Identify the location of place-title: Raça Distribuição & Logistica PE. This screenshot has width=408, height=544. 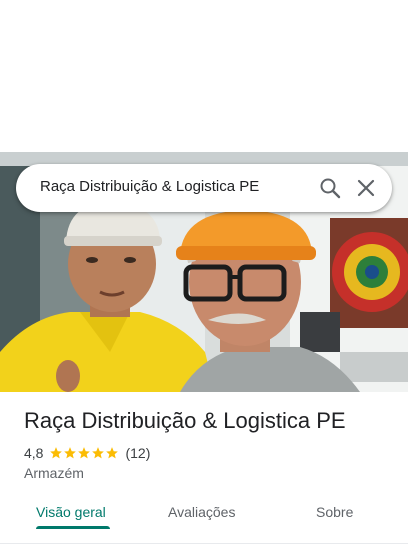
(185, 420).